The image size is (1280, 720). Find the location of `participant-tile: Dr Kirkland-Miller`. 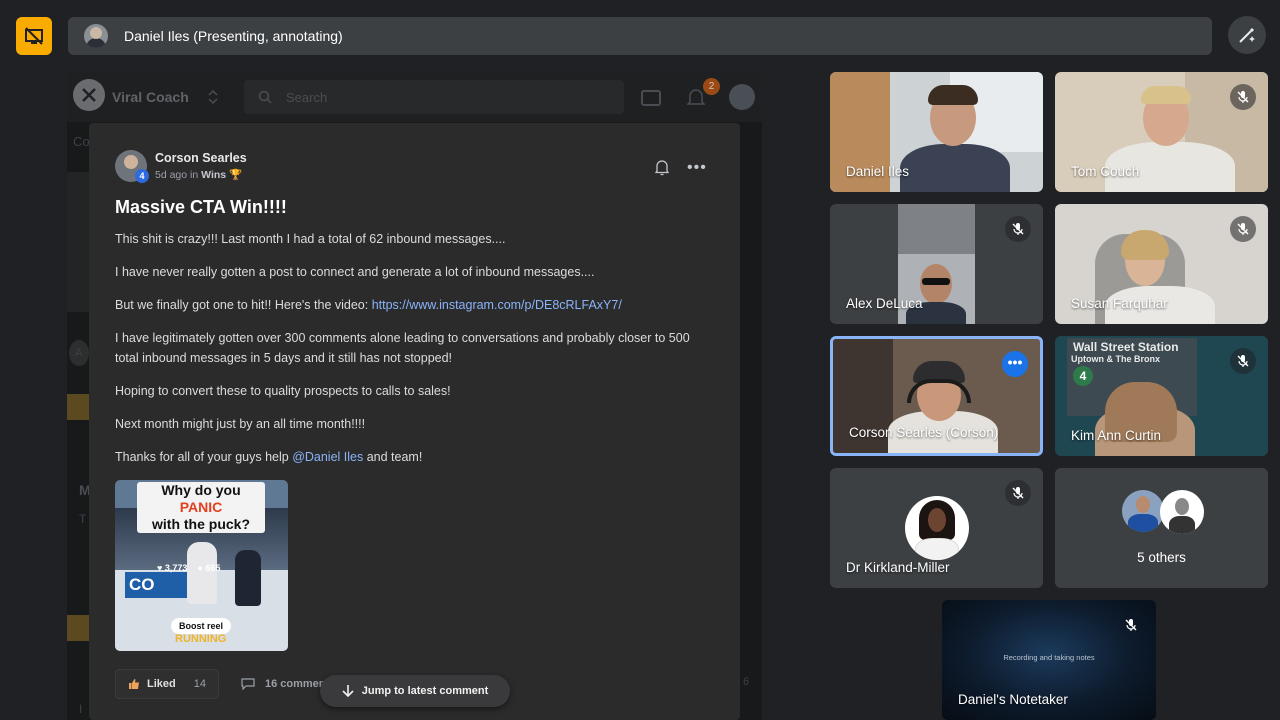

participant-tile: Dr Kirkland-Miller is located at coordinates (936, 528).